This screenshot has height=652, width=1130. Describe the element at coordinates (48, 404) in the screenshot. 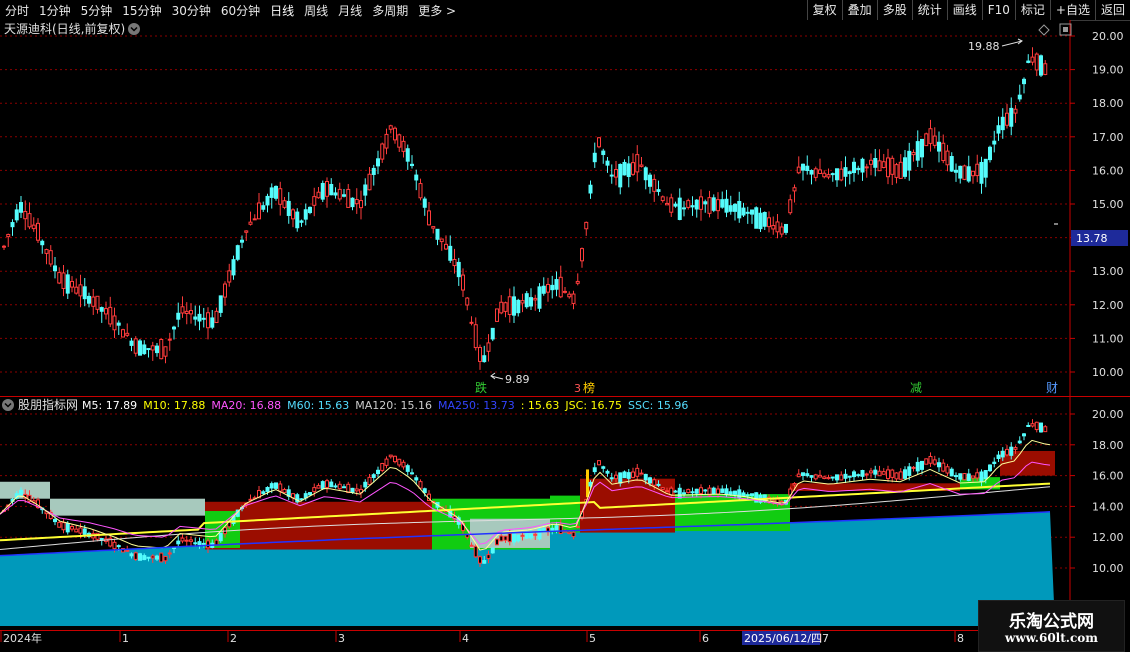

I see `indicator-name: 股朋指标网` at that location.